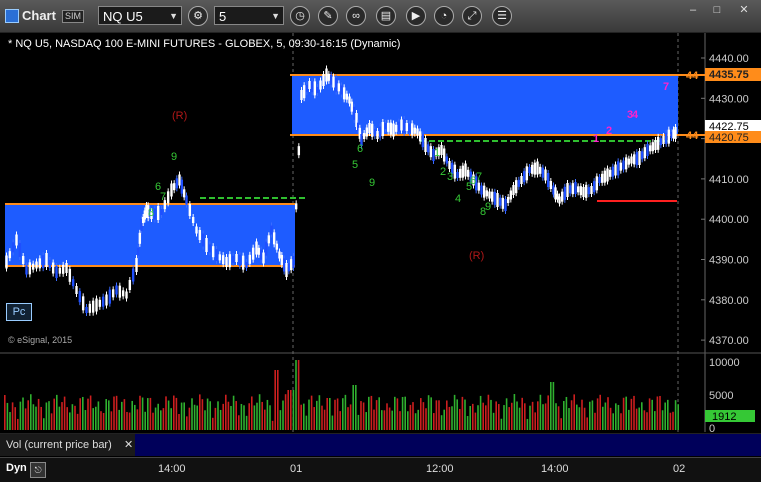 The image size is (761, 482). Describe the element at coordinates (19, 312) in the screenshot. I see `pc-button: Pc` at that location.